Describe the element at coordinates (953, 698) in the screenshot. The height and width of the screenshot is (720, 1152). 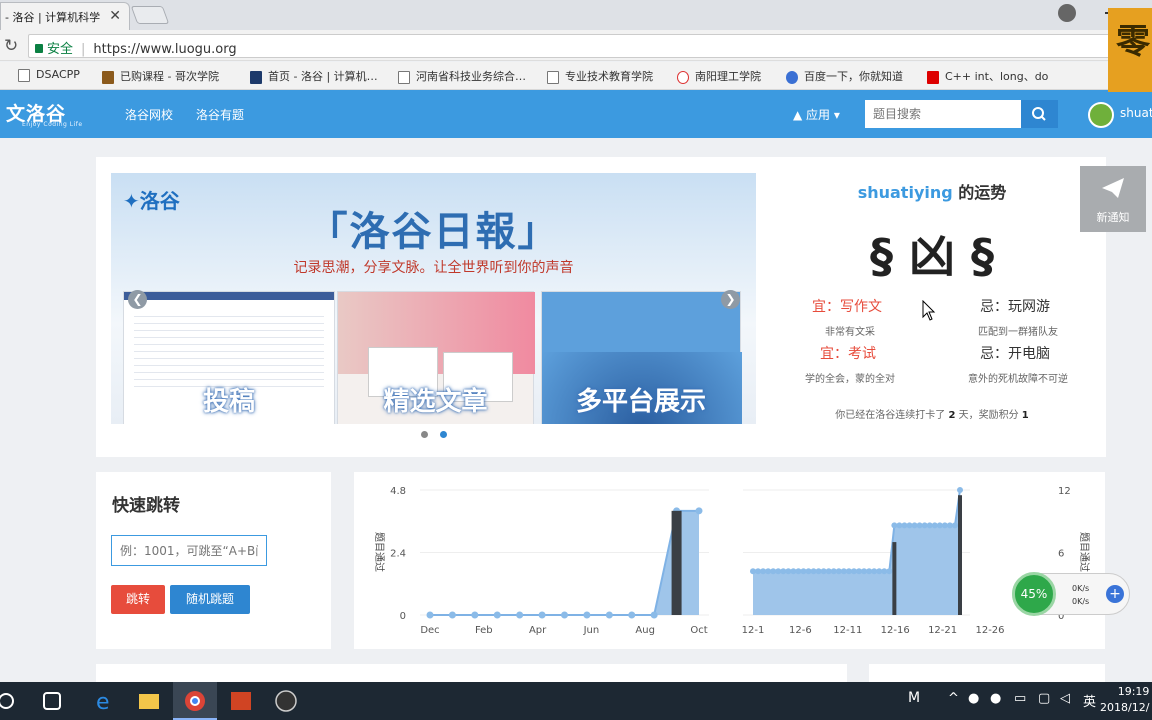
I see `chevron-up-icon: ^` at that location.